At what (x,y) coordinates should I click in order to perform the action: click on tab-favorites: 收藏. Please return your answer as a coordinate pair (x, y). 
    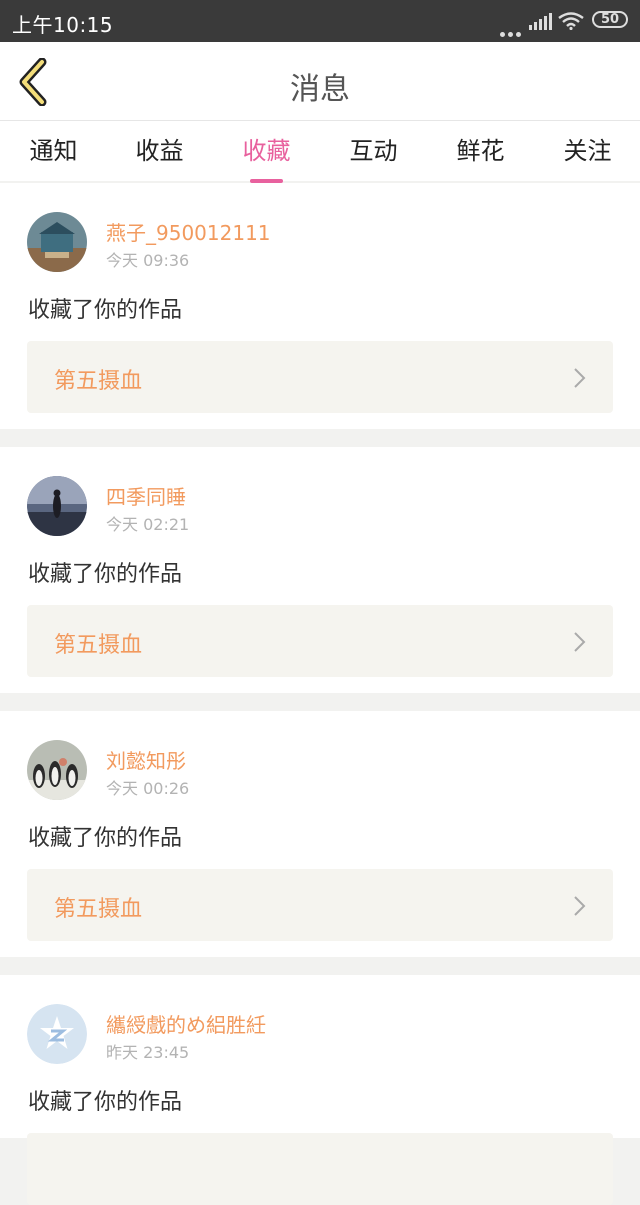
    Looking at the image, I should click on (266, 157).